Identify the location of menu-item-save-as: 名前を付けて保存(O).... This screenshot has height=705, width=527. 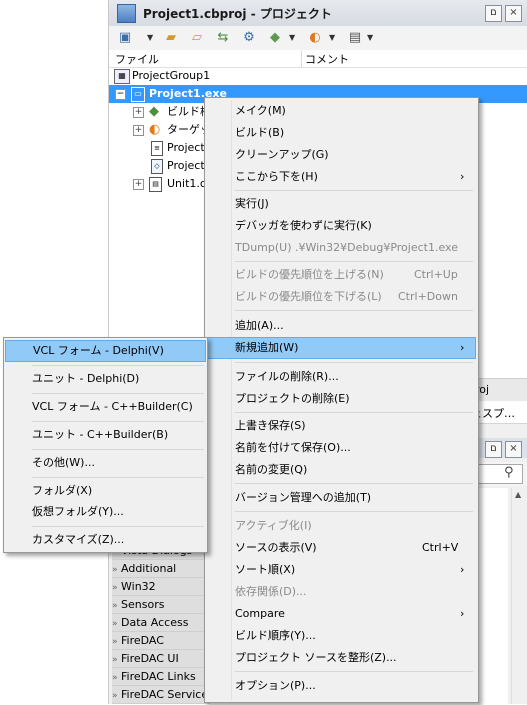
(340, 448).